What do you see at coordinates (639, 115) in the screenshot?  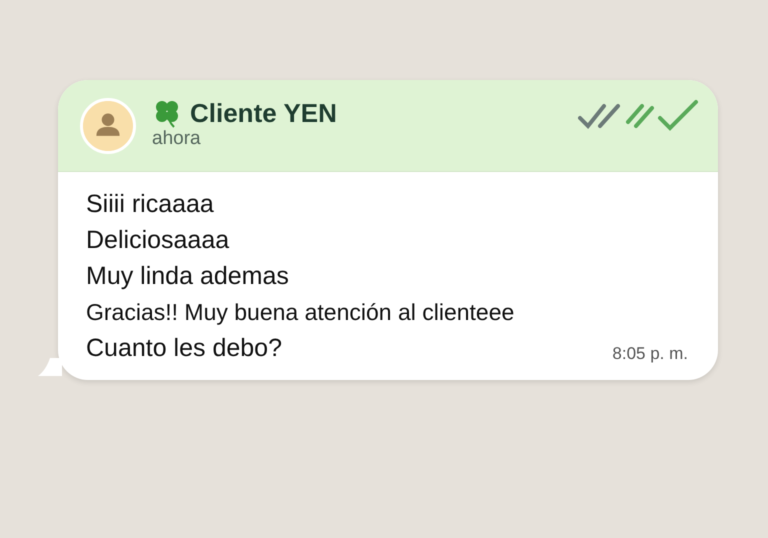 I see `read-ticks-icon` at bounding box center [639, 115].